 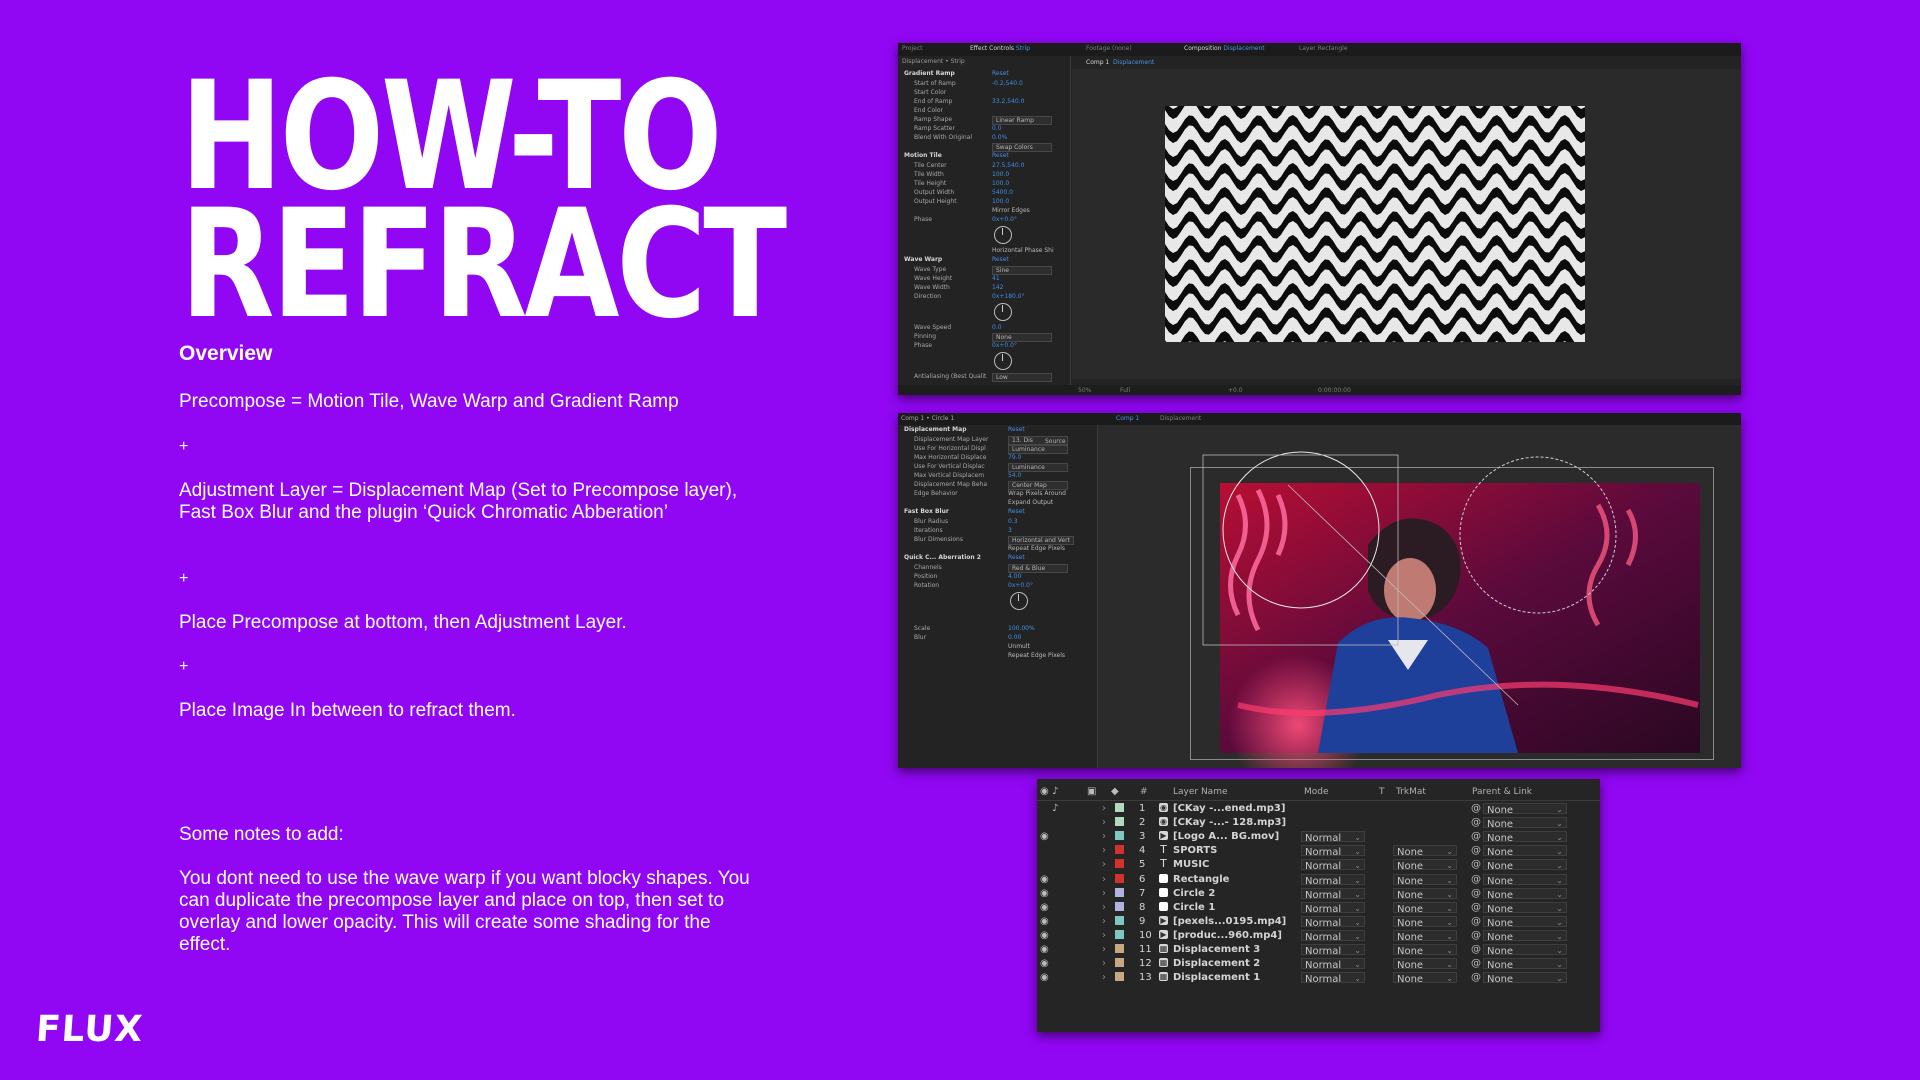 I want to click on layer-name: SPORTS, so click(x=1195, y=850).